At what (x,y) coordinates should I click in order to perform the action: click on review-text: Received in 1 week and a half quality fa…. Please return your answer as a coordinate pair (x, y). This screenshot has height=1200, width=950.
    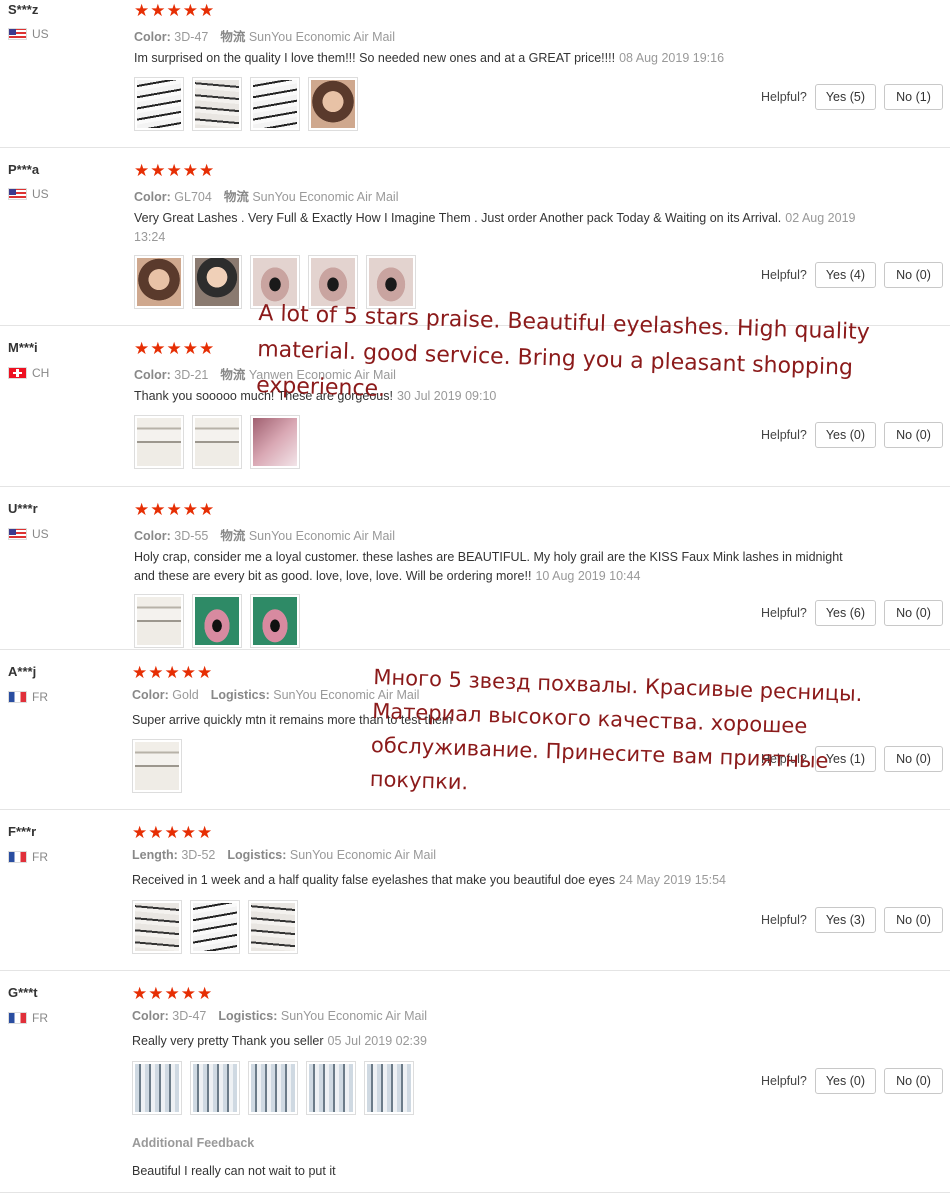
    Looking at the image, I should click on (429, 880).